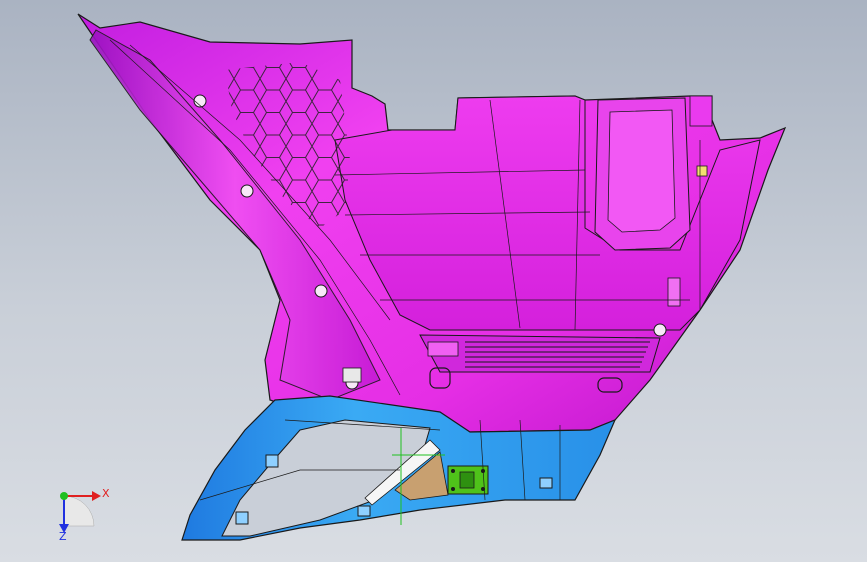  What do you see at coordinates (63, 536) in the screenshot?
I see `z-axis-label: Z` at bounding box center [63, 536].